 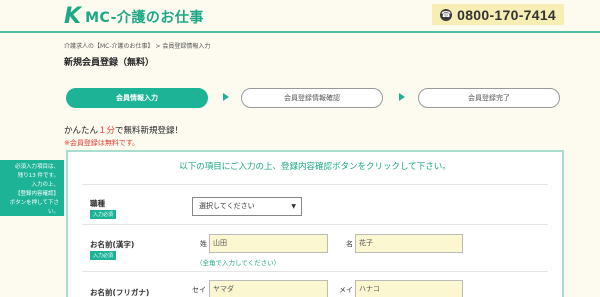 I want to click on site-header: K MC-介護のお仕事 ☎ 0800-170-7414, so click(x=300, y=16).